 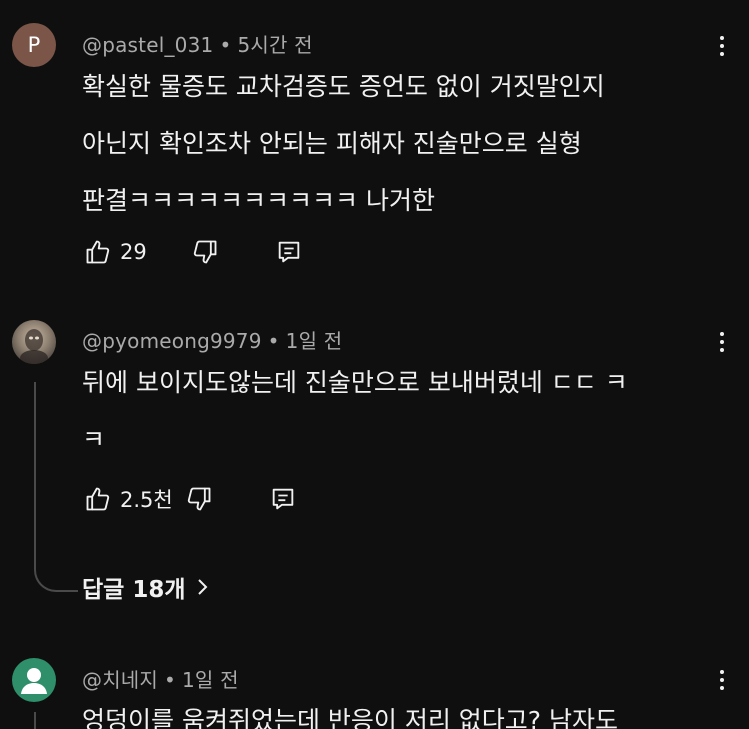 What do you see at coordinates (34, 346) in the screenshot?
I see `avatar-photo-icon` at bounding box center [34, 346].